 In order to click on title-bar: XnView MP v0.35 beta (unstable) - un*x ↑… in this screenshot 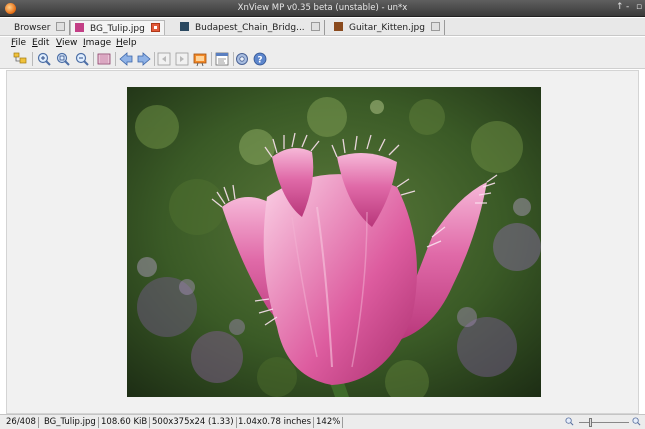, I will do `click(322, 8)`.